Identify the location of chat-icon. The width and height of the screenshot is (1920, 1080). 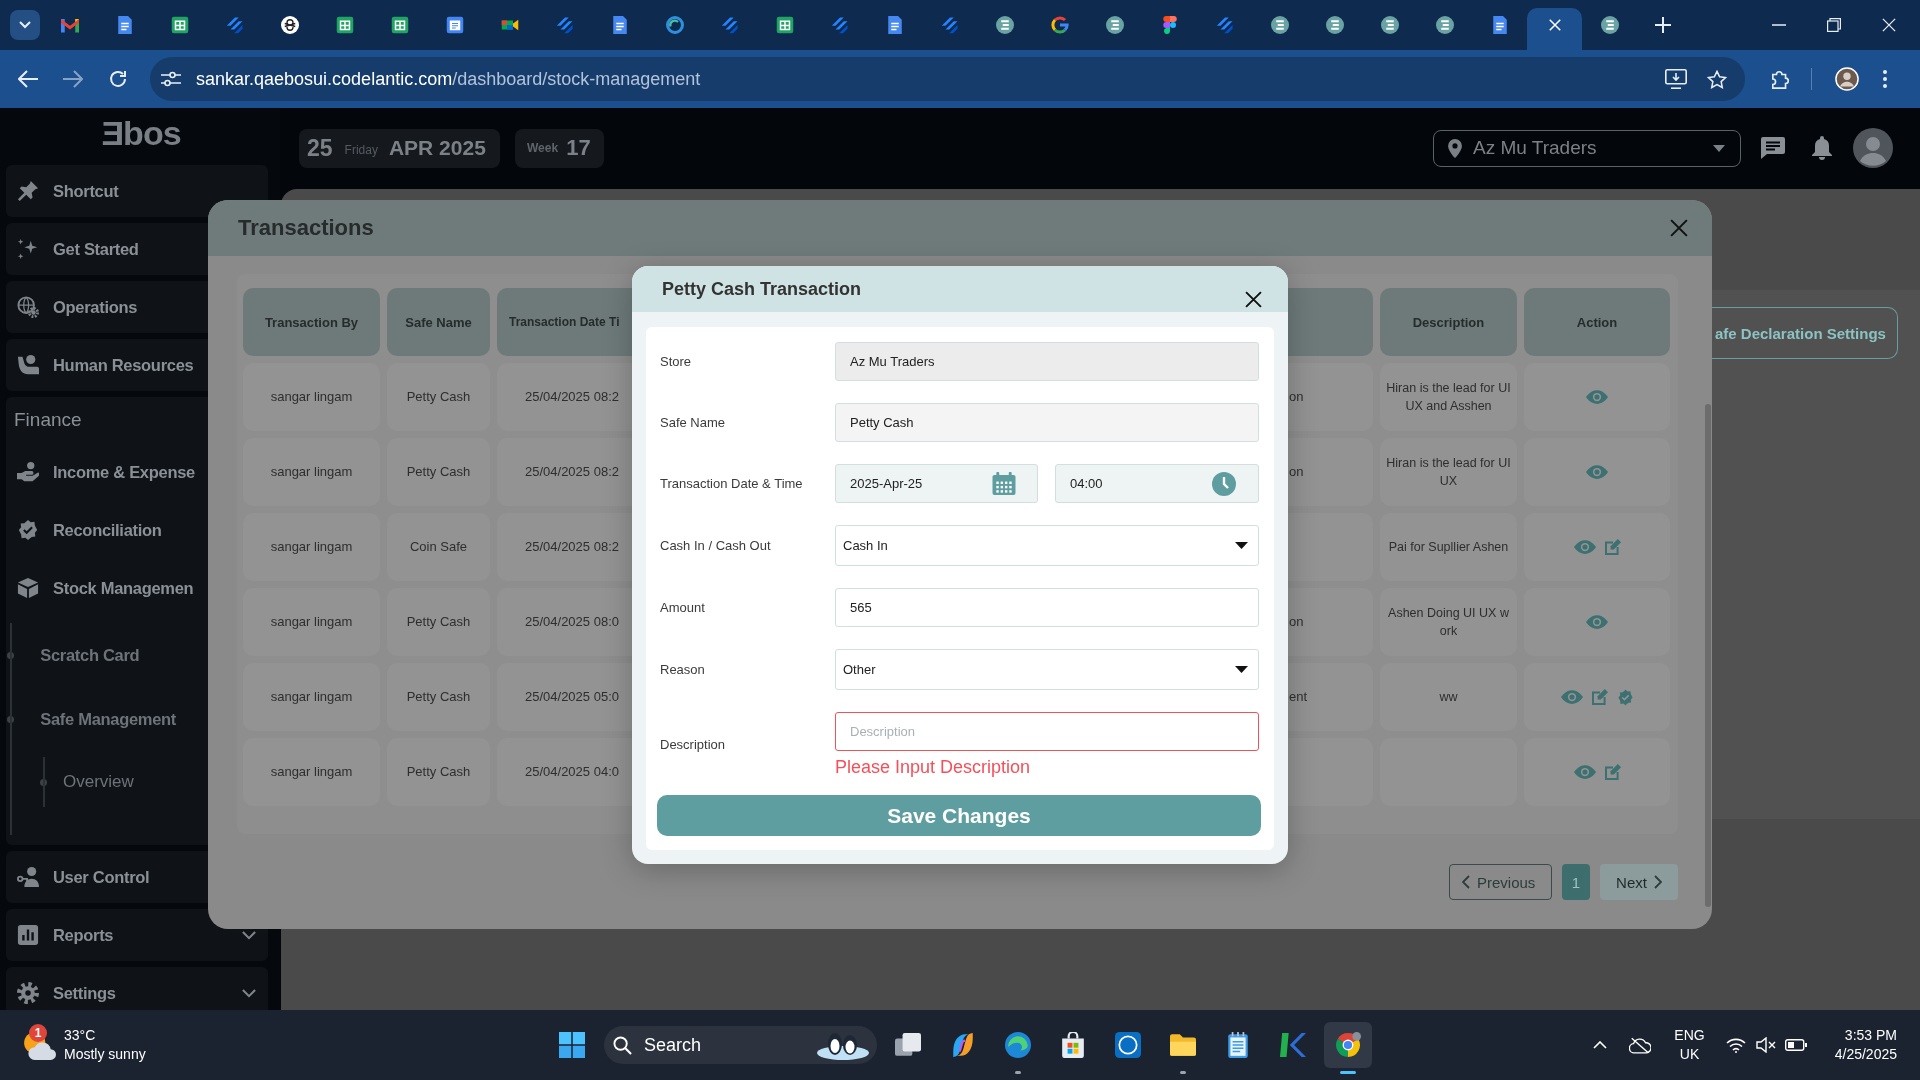
(1773, 148).